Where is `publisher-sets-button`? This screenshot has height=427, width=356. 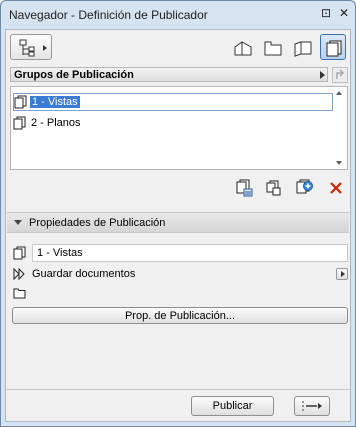 publisher-sets-button is located at coordinates (333, 47).